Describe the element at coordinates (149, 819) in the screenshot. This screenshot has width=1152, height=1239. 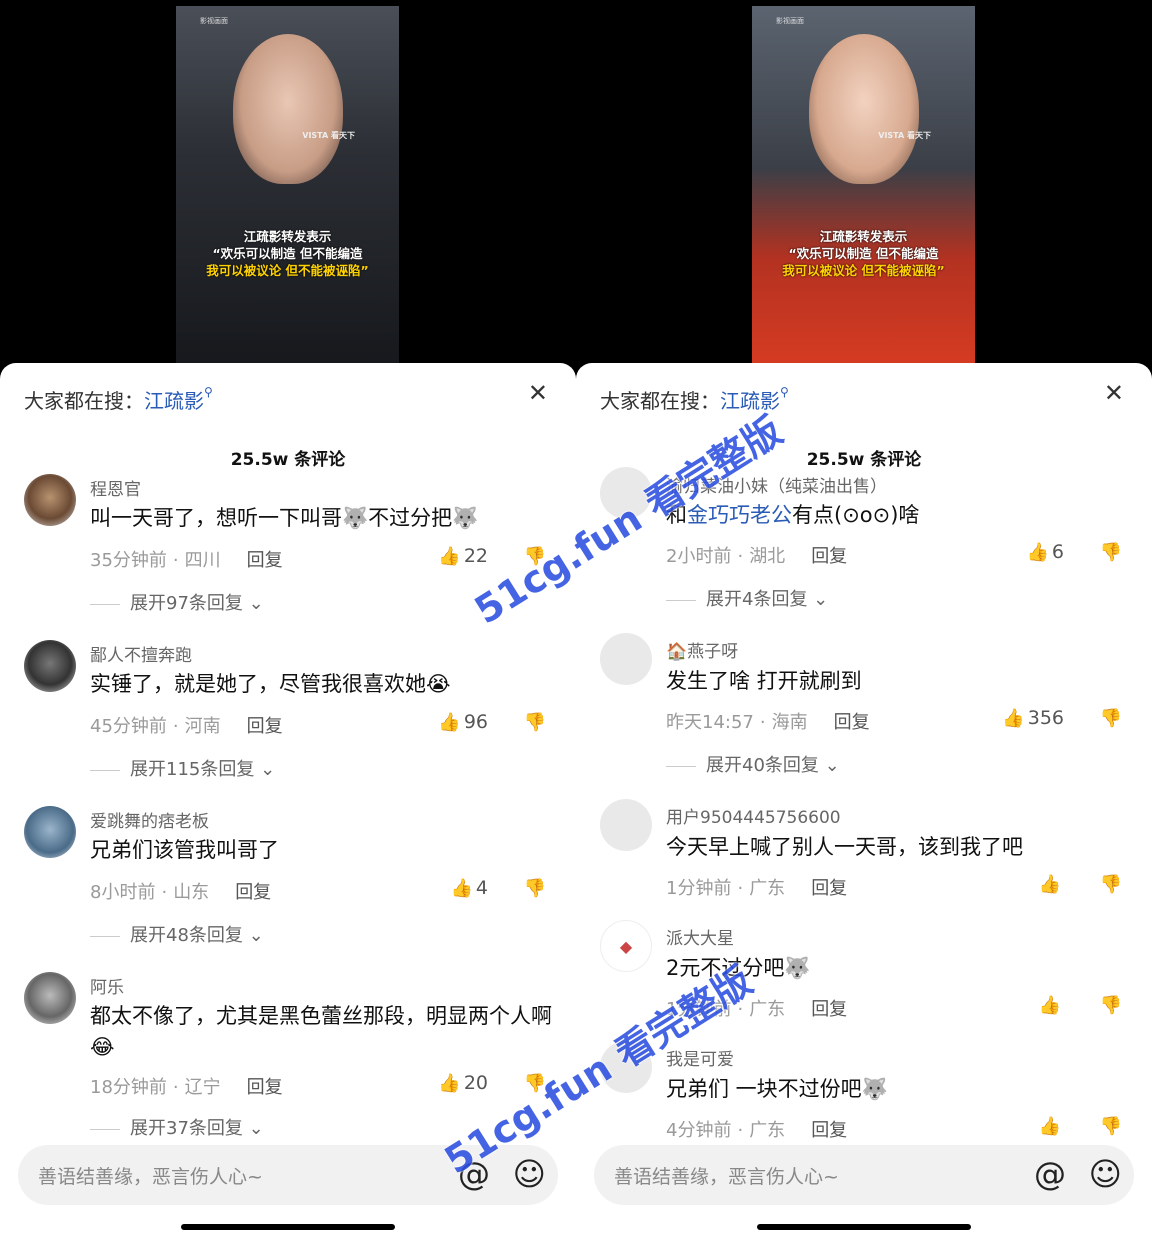
I see `comment-author: 爱跳舞的痞老板` at that location.